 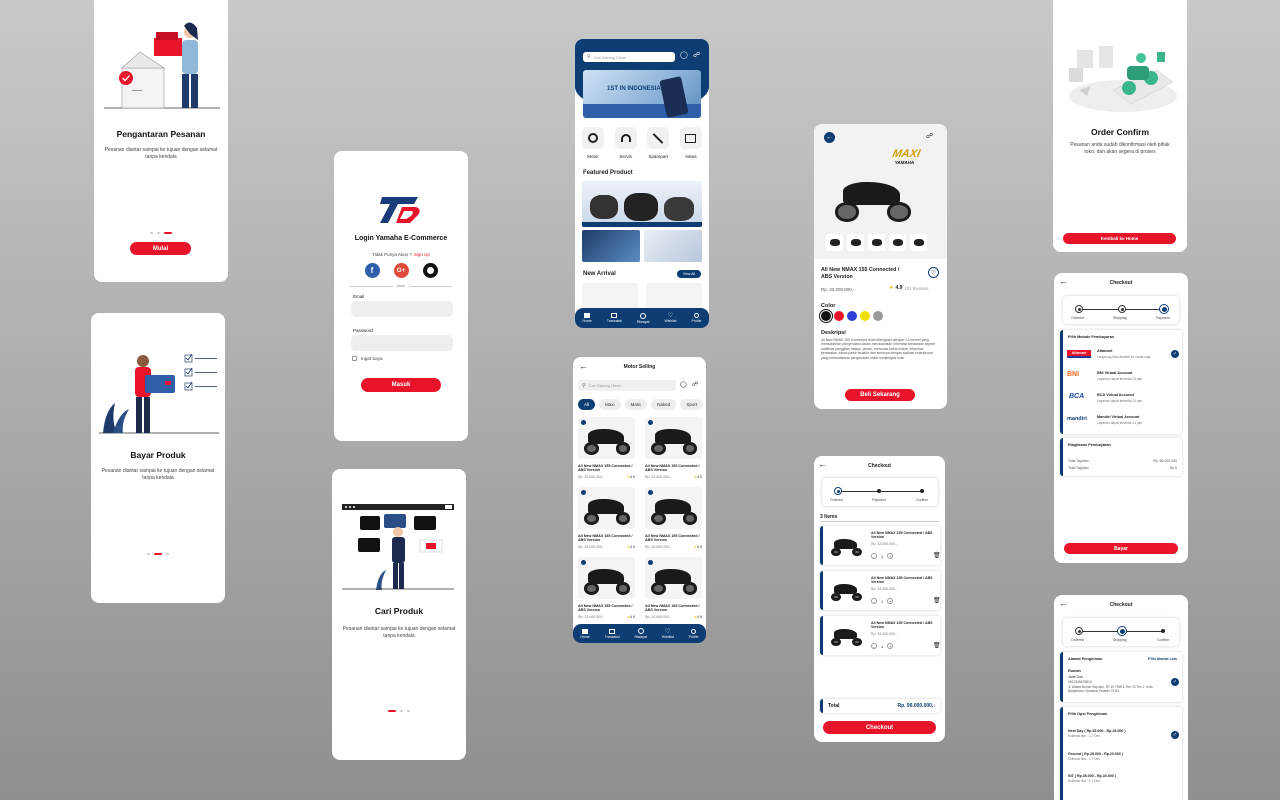 What do you see at coordinates (402, 309) in the screenshot?
I see `email-field` at bounding box center [402, 309].